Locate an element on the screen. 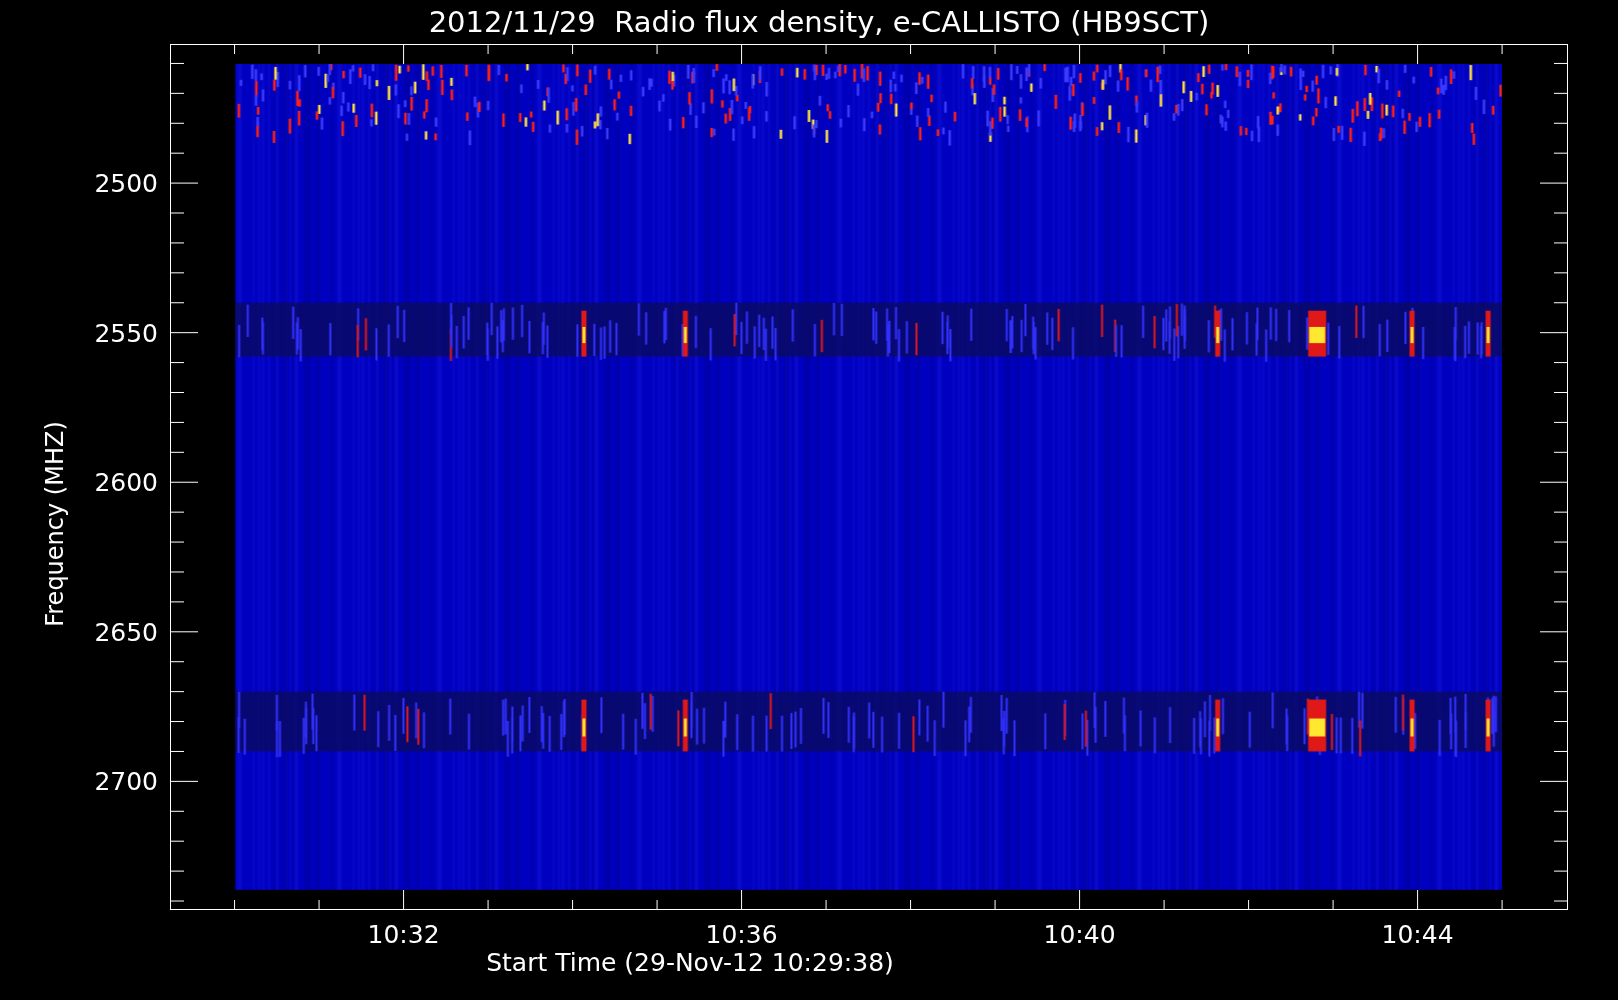 Image resolution: width=1618 pixels, height=1000 pixels. chart-title: 2012/11/29 Radio flux density, e-CALLISTO (HB9SCT) is located at coordinates (818, 22).